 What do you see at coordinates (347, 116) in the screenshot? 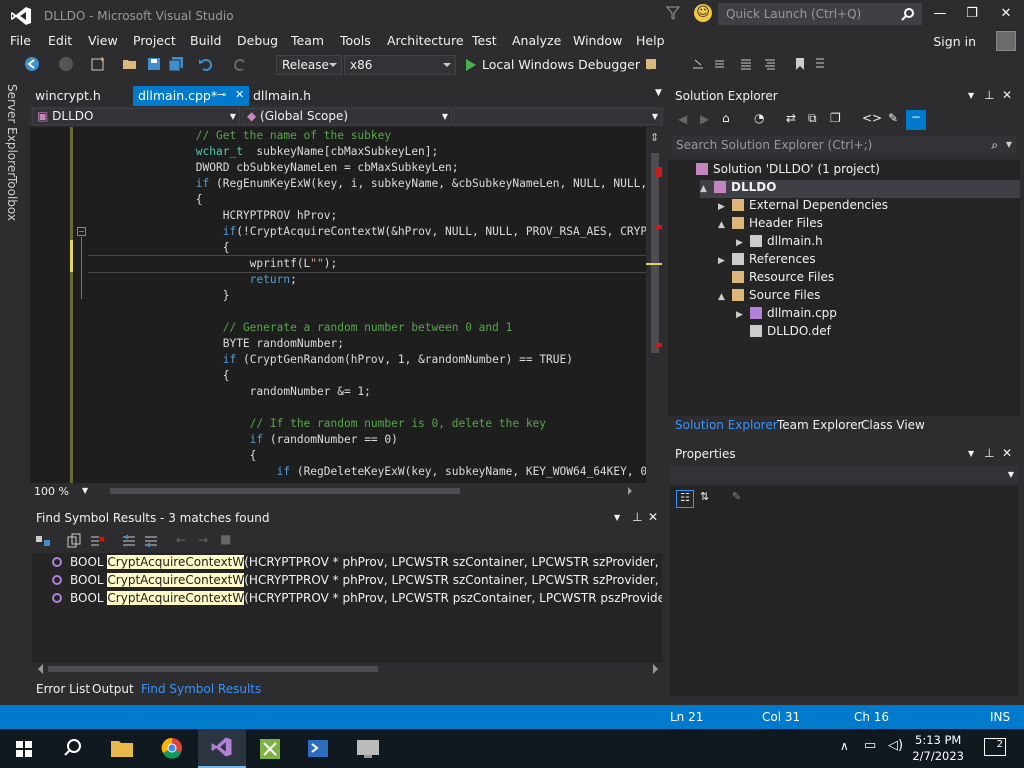
I see `scope-combo: ◆ (Global Scope) ▼` at bounding box center [347, 116].